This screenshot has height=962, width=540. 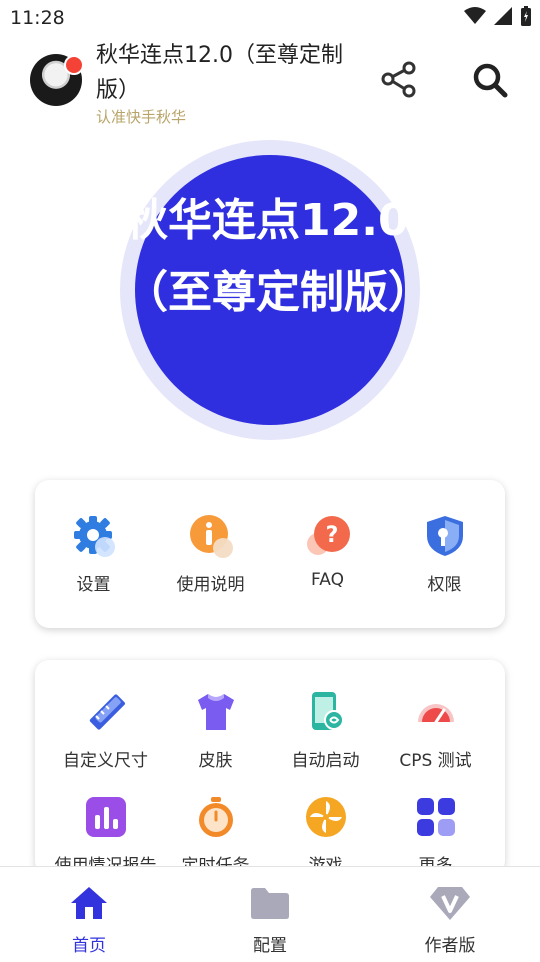 I want to click on stopwatch-icon, so click(x=215, y=817).